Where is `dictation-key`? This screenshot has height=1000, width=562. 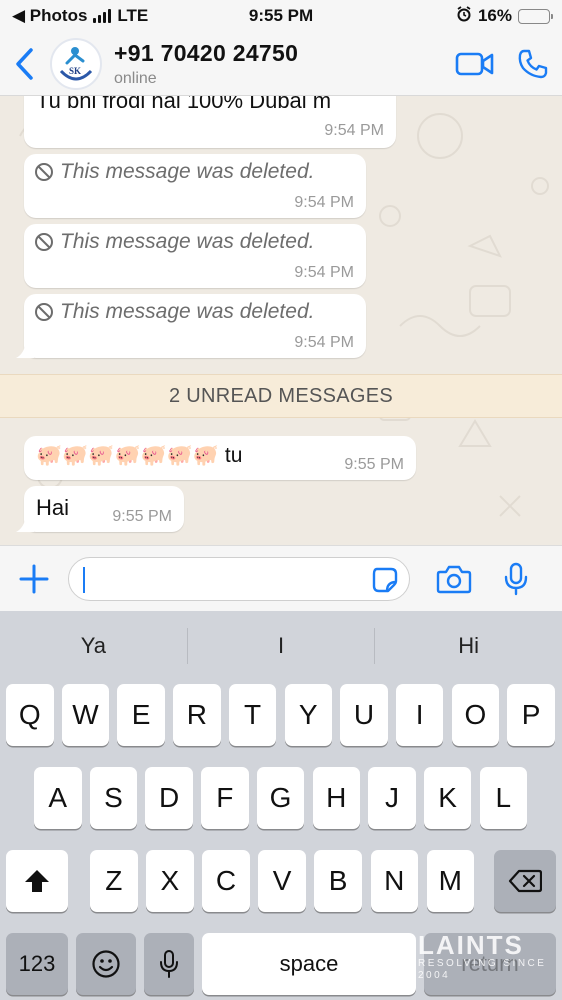
dictation-key is located at coordinates (169, 964).